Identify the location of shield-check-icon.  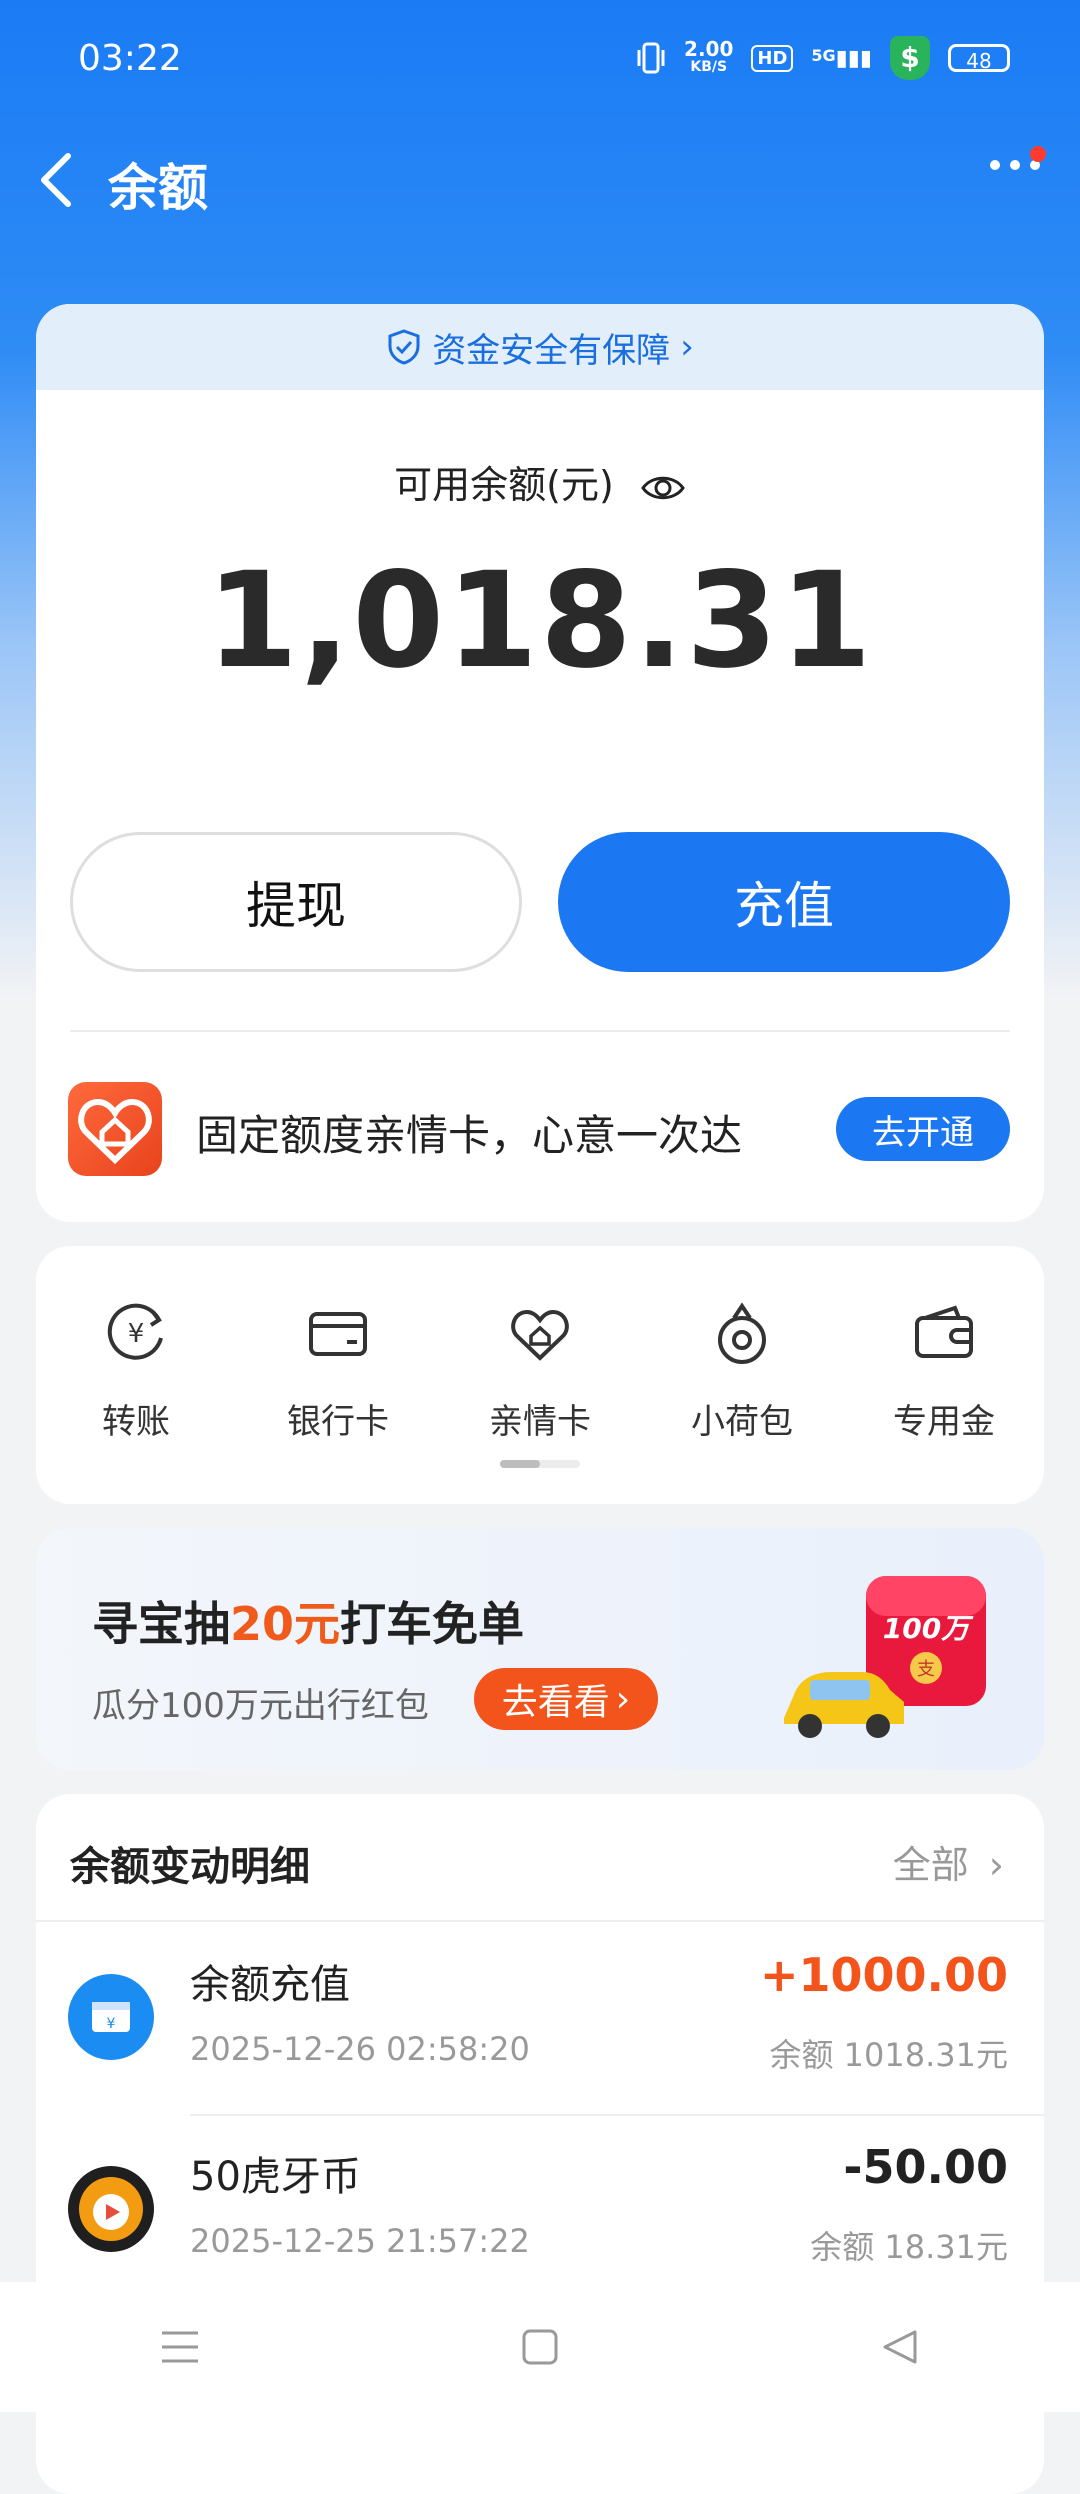
(404, 347).